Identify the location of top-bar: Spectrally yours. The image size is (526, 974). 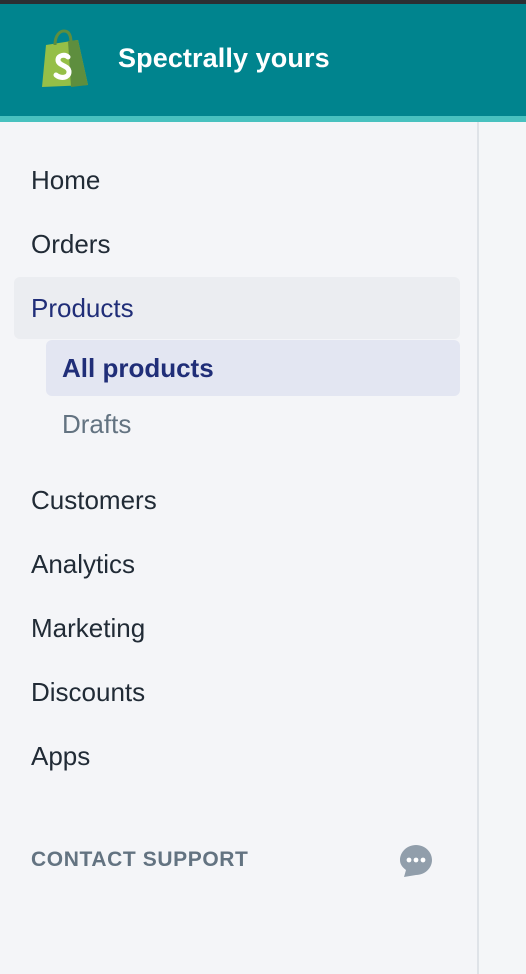
(263, 60).